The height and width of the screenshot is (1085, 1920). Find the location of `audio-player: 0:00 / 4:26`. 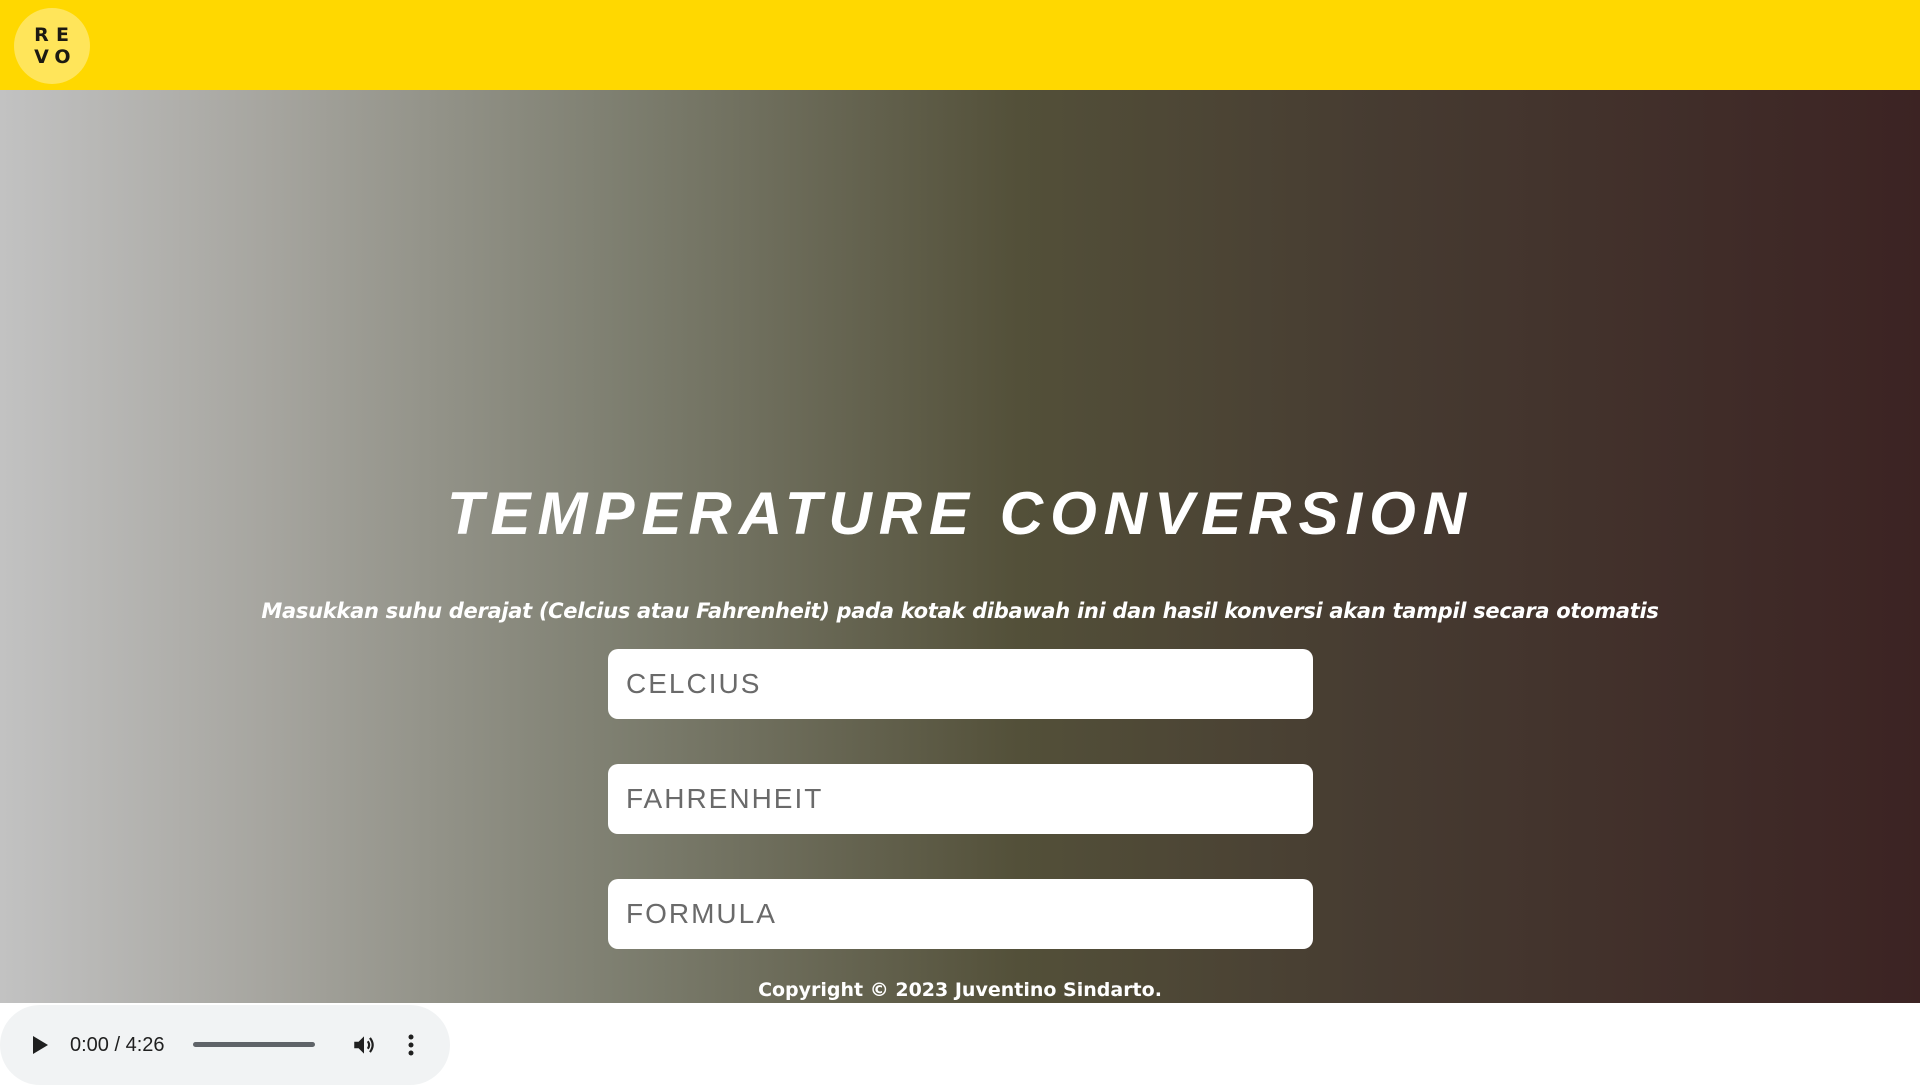

audio-player: 0:00 / 4:26 is located at coordinates (225, 1045).